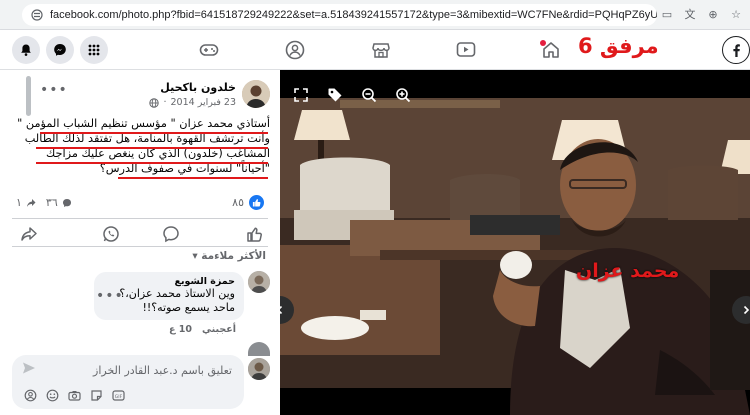 This screenshot has width=750, height=415. I want to click on camera-icon, so click(74, 394).